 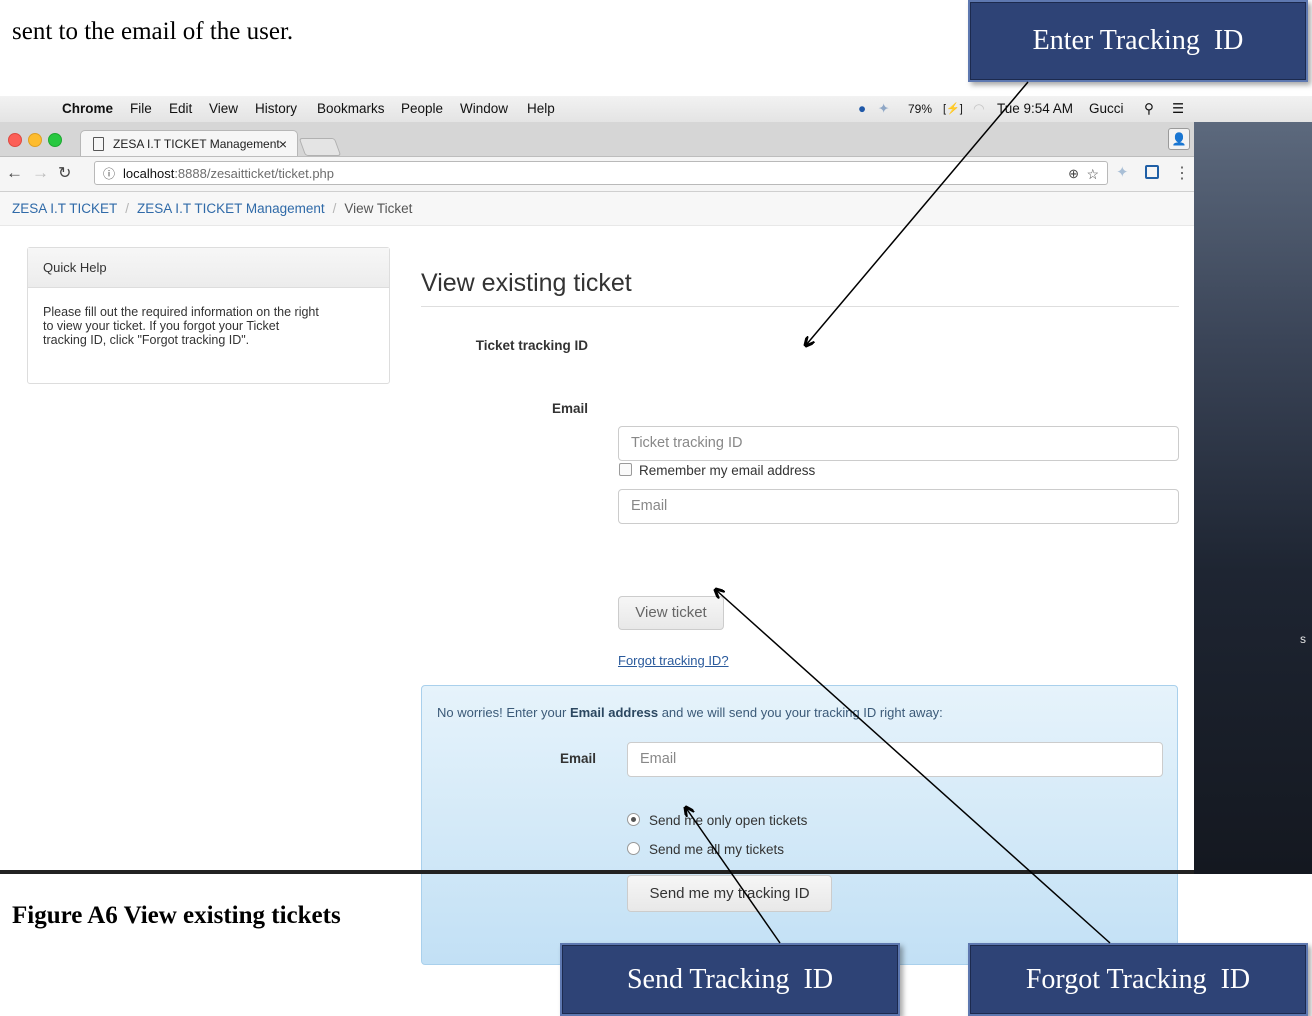 I want to click on back-icon: ←, so click(x=14, y=173).